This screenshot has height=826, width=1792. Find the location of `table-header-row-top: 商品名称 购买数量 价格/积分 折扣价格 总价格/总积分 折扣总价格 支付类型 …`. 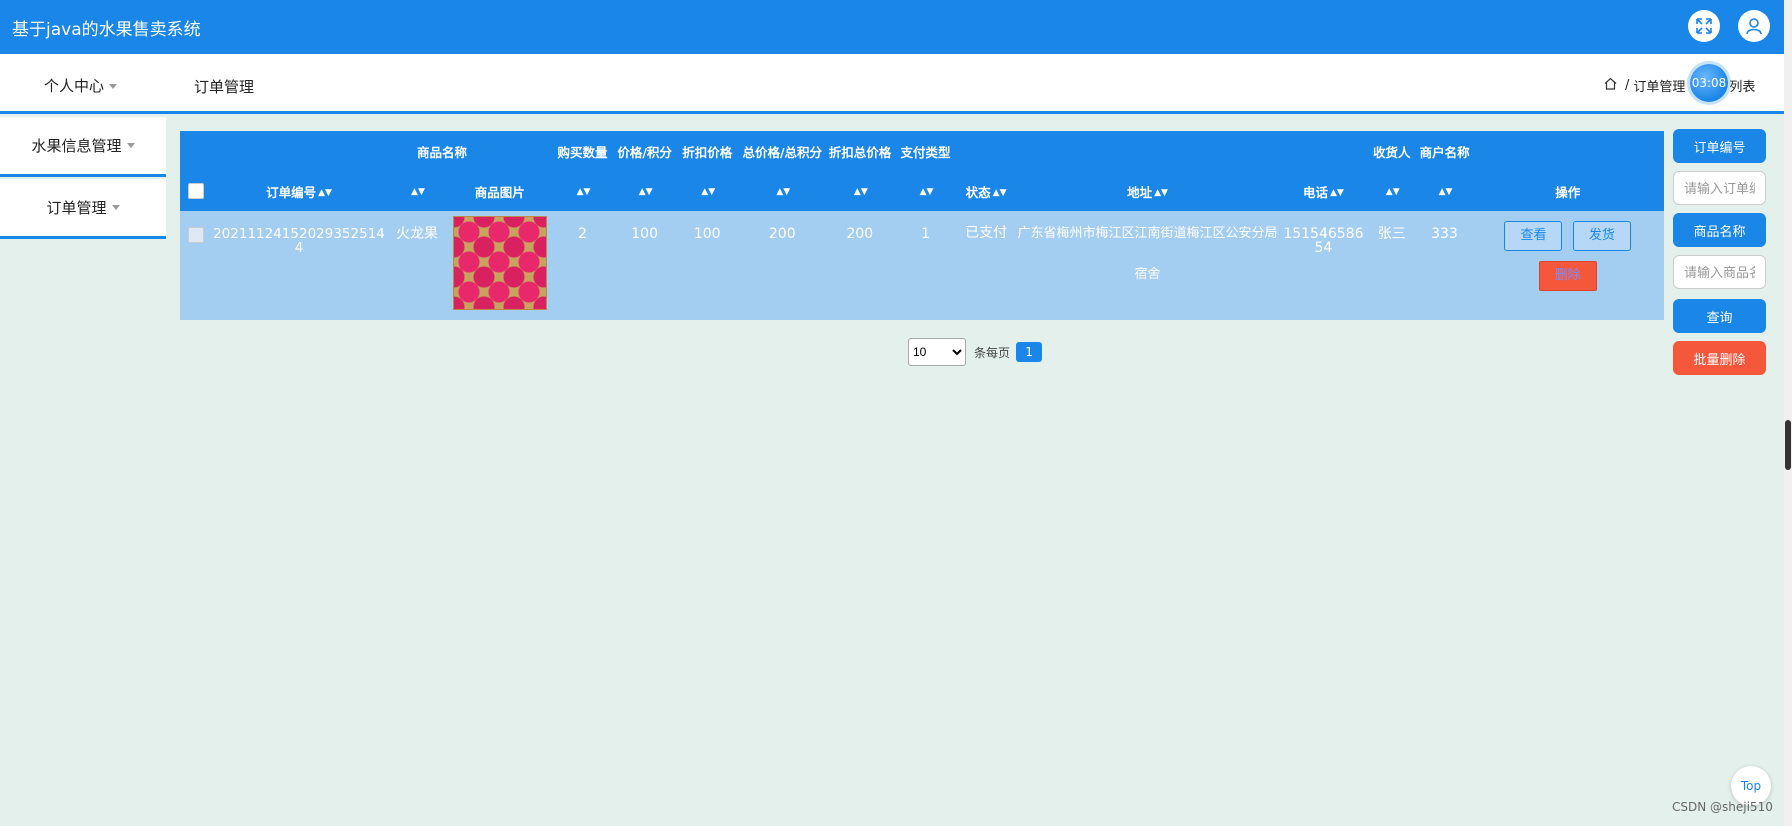

table-header-row-top: 商品名称 购买数量 价格/积分 折扣价格 总价格/总积分 折扣总价格 支付类型 … is located at coordinates (922, 151).